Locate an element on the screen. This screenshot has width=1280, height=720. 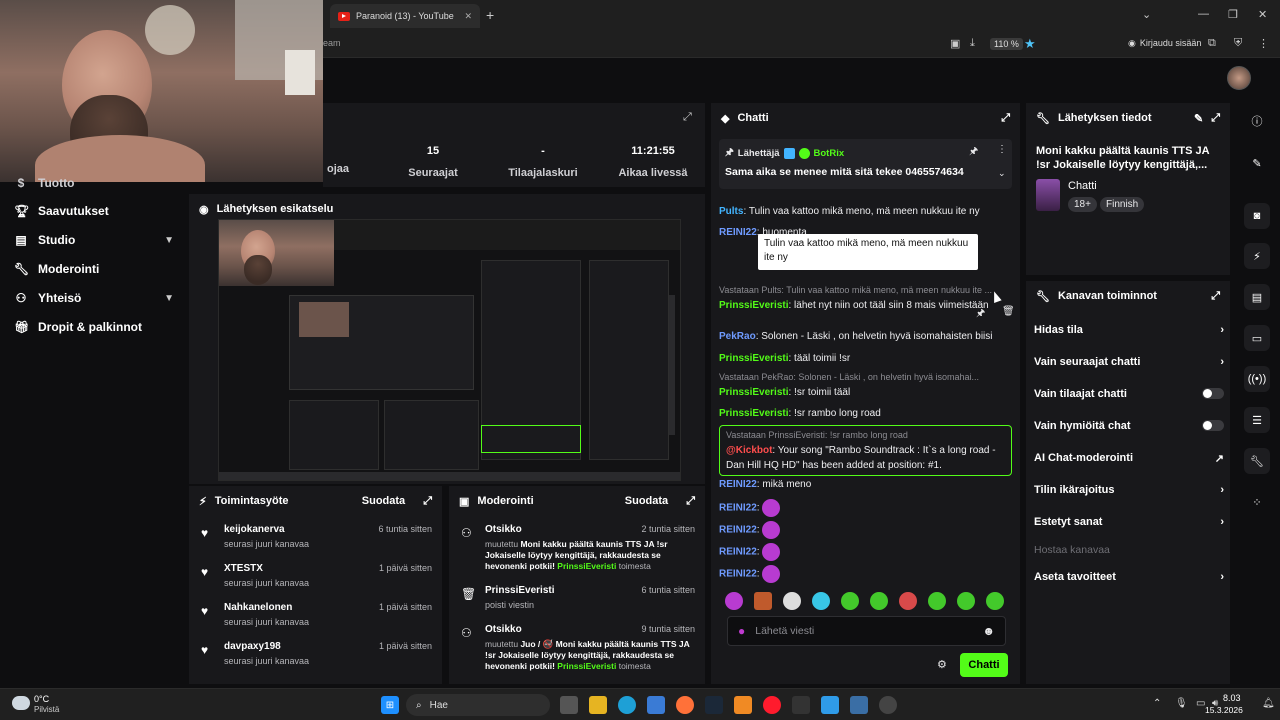
terminal-icon is located at coordinates (801, 705).